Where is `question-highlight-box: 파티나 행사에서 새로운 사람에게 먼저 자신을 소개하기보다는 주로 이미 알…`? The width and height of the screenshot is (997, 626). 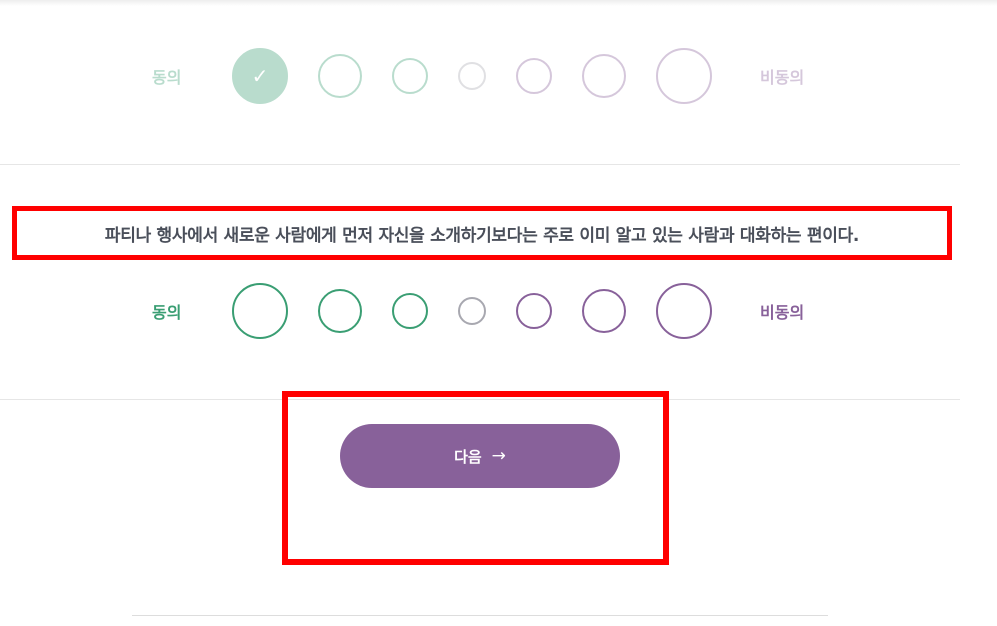 question-highlight-box: 파티나 행사에서 새로운 사람에게 먼저 자신을 소개하기보다는 주로 이미 알… is located at coordinates (482, 233).